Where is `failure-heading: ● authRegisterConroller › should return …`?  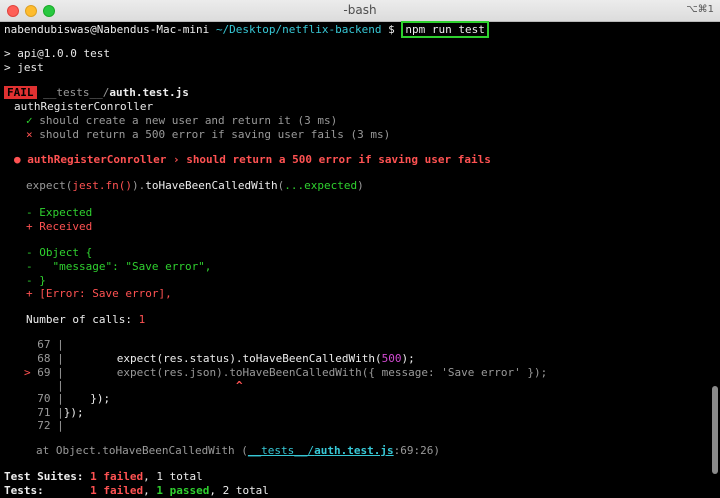 failure-heading: ● authRegisterConroller › should return … is located at coordinates (252, 160).